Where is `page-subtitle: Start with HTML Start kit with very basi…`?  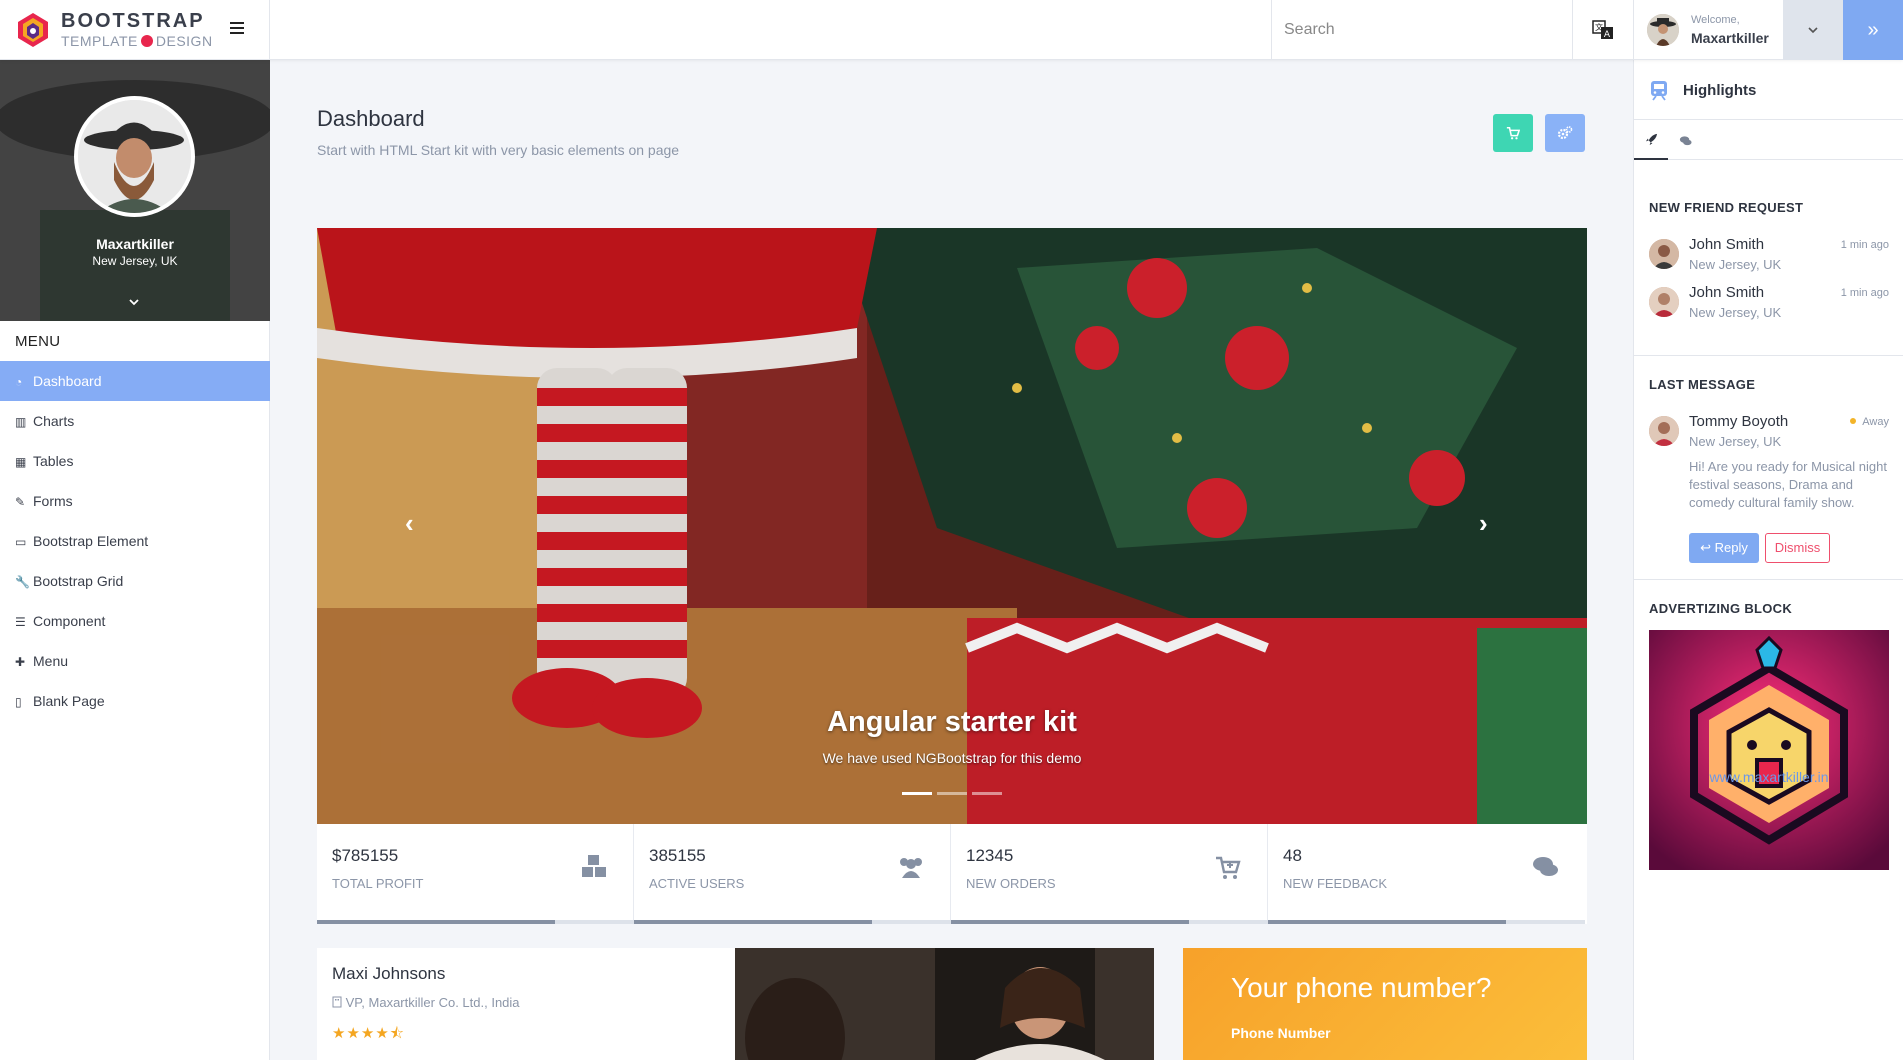
page-subtitle: Start with HTML Start kit with very basi… is located at coordinates (498, 150).